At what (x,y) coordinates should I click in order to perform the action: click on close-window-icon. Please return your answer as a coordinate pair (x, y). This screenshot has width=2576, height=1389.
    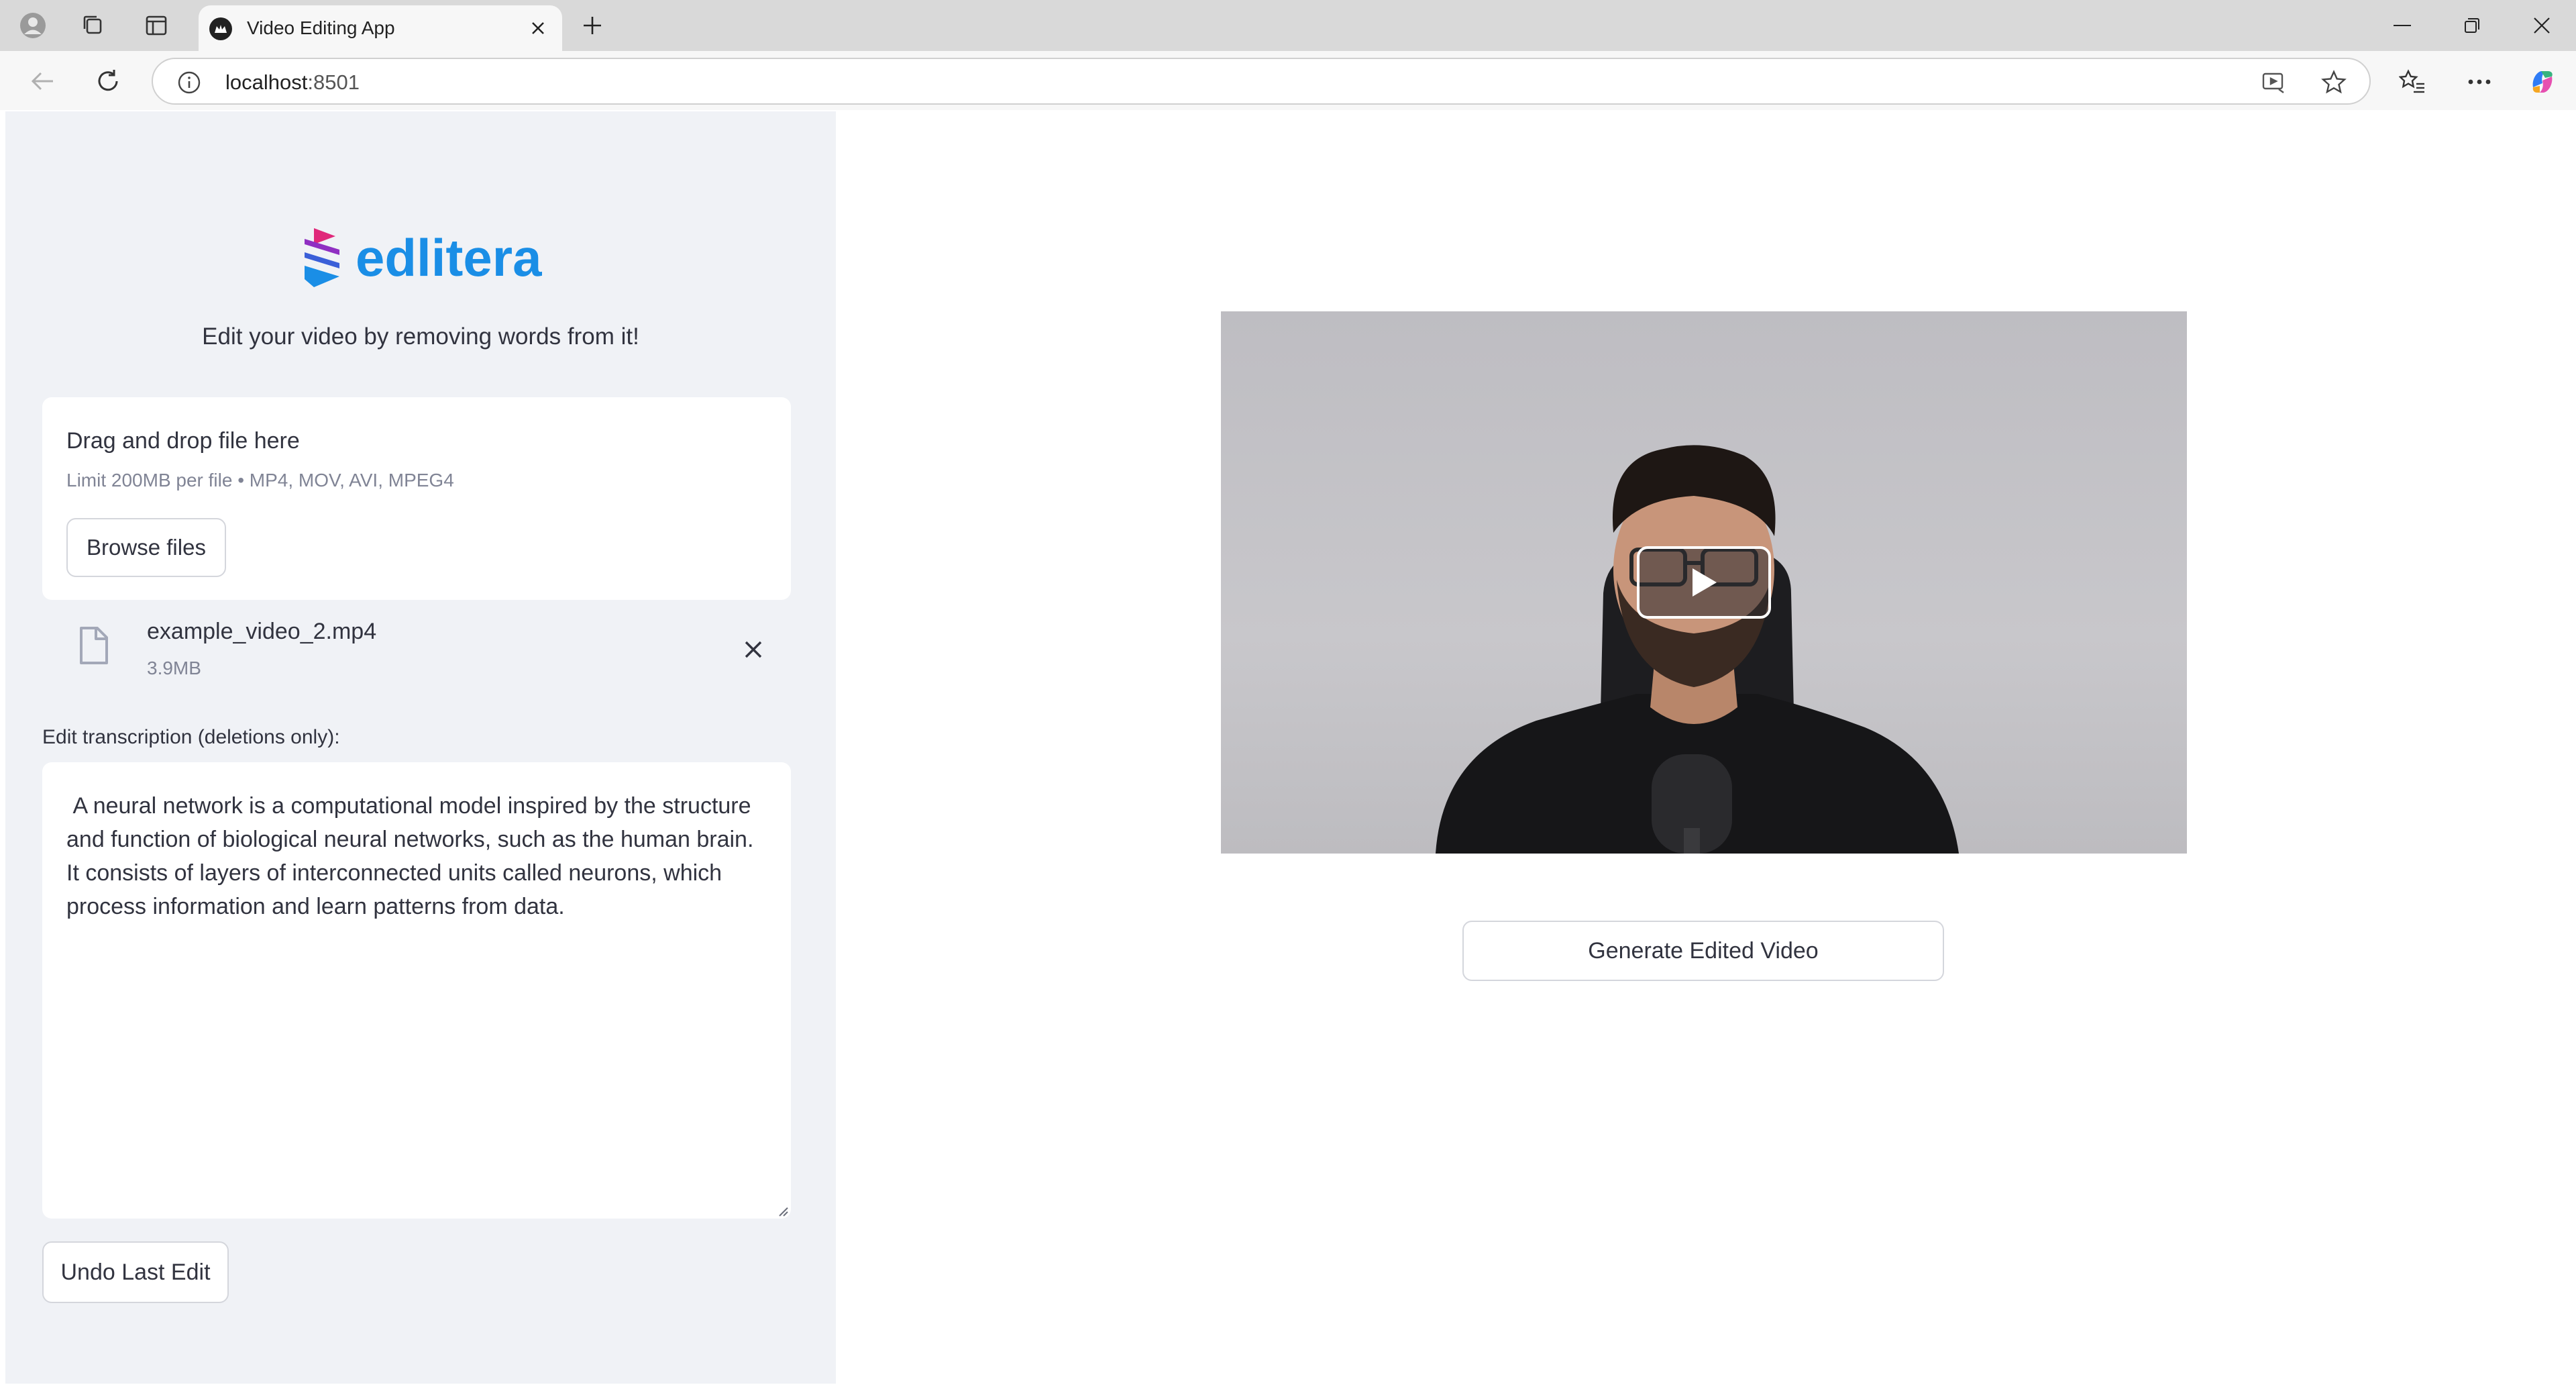
    Looking at the image, I should click on (2541, 26).